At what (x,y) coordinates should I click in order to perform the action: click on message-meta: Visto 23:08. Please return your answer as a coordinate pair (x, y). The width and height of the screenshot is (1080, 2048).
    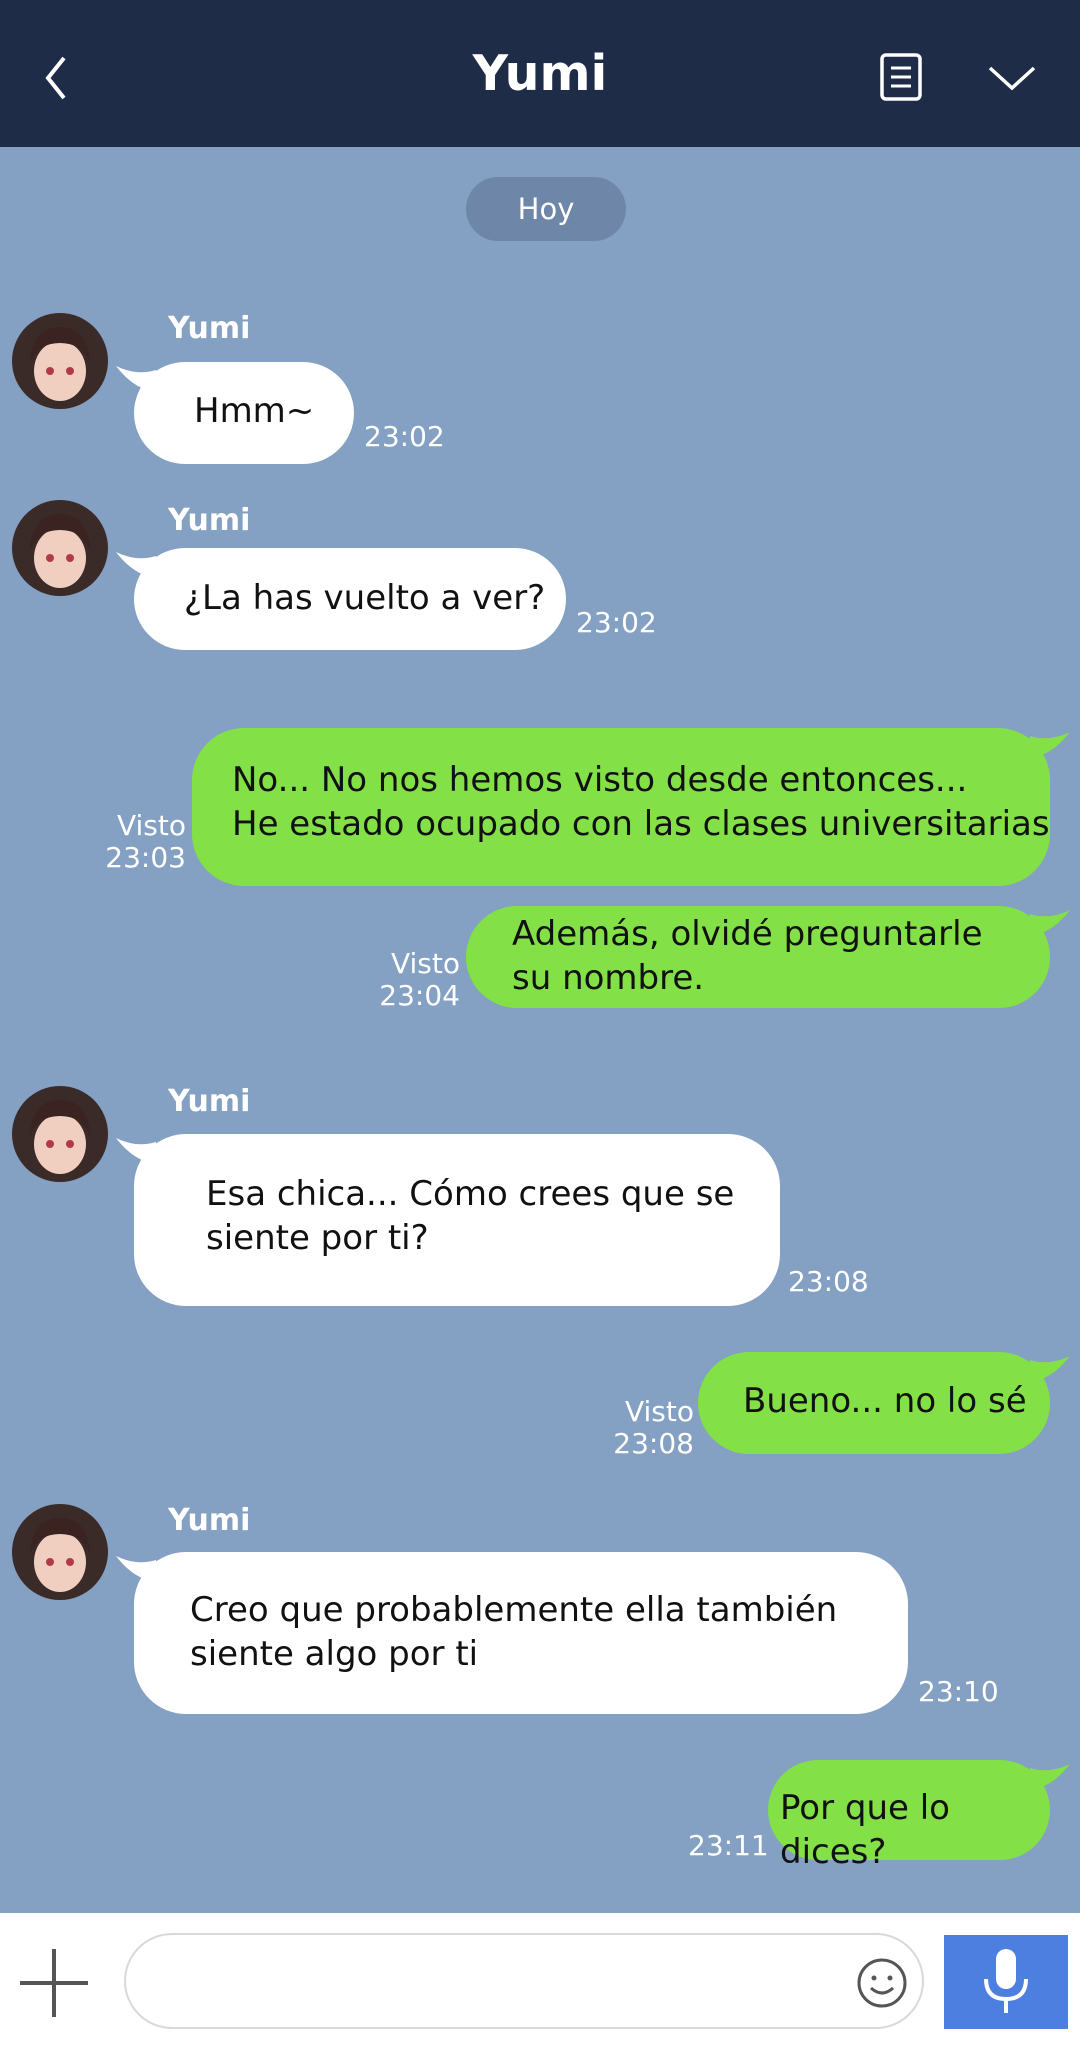
    Looking at the image, I should click on (649, 1428).